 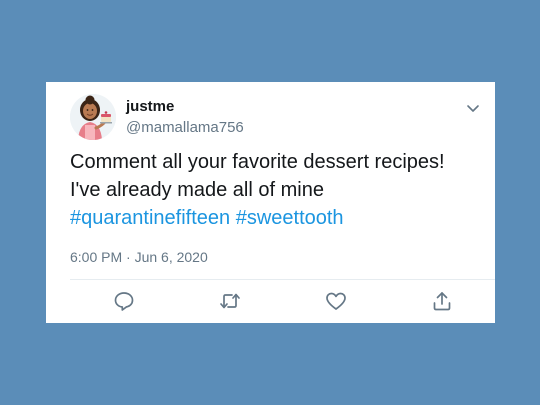 I want to click on avatar, so click(x=93, y=117).